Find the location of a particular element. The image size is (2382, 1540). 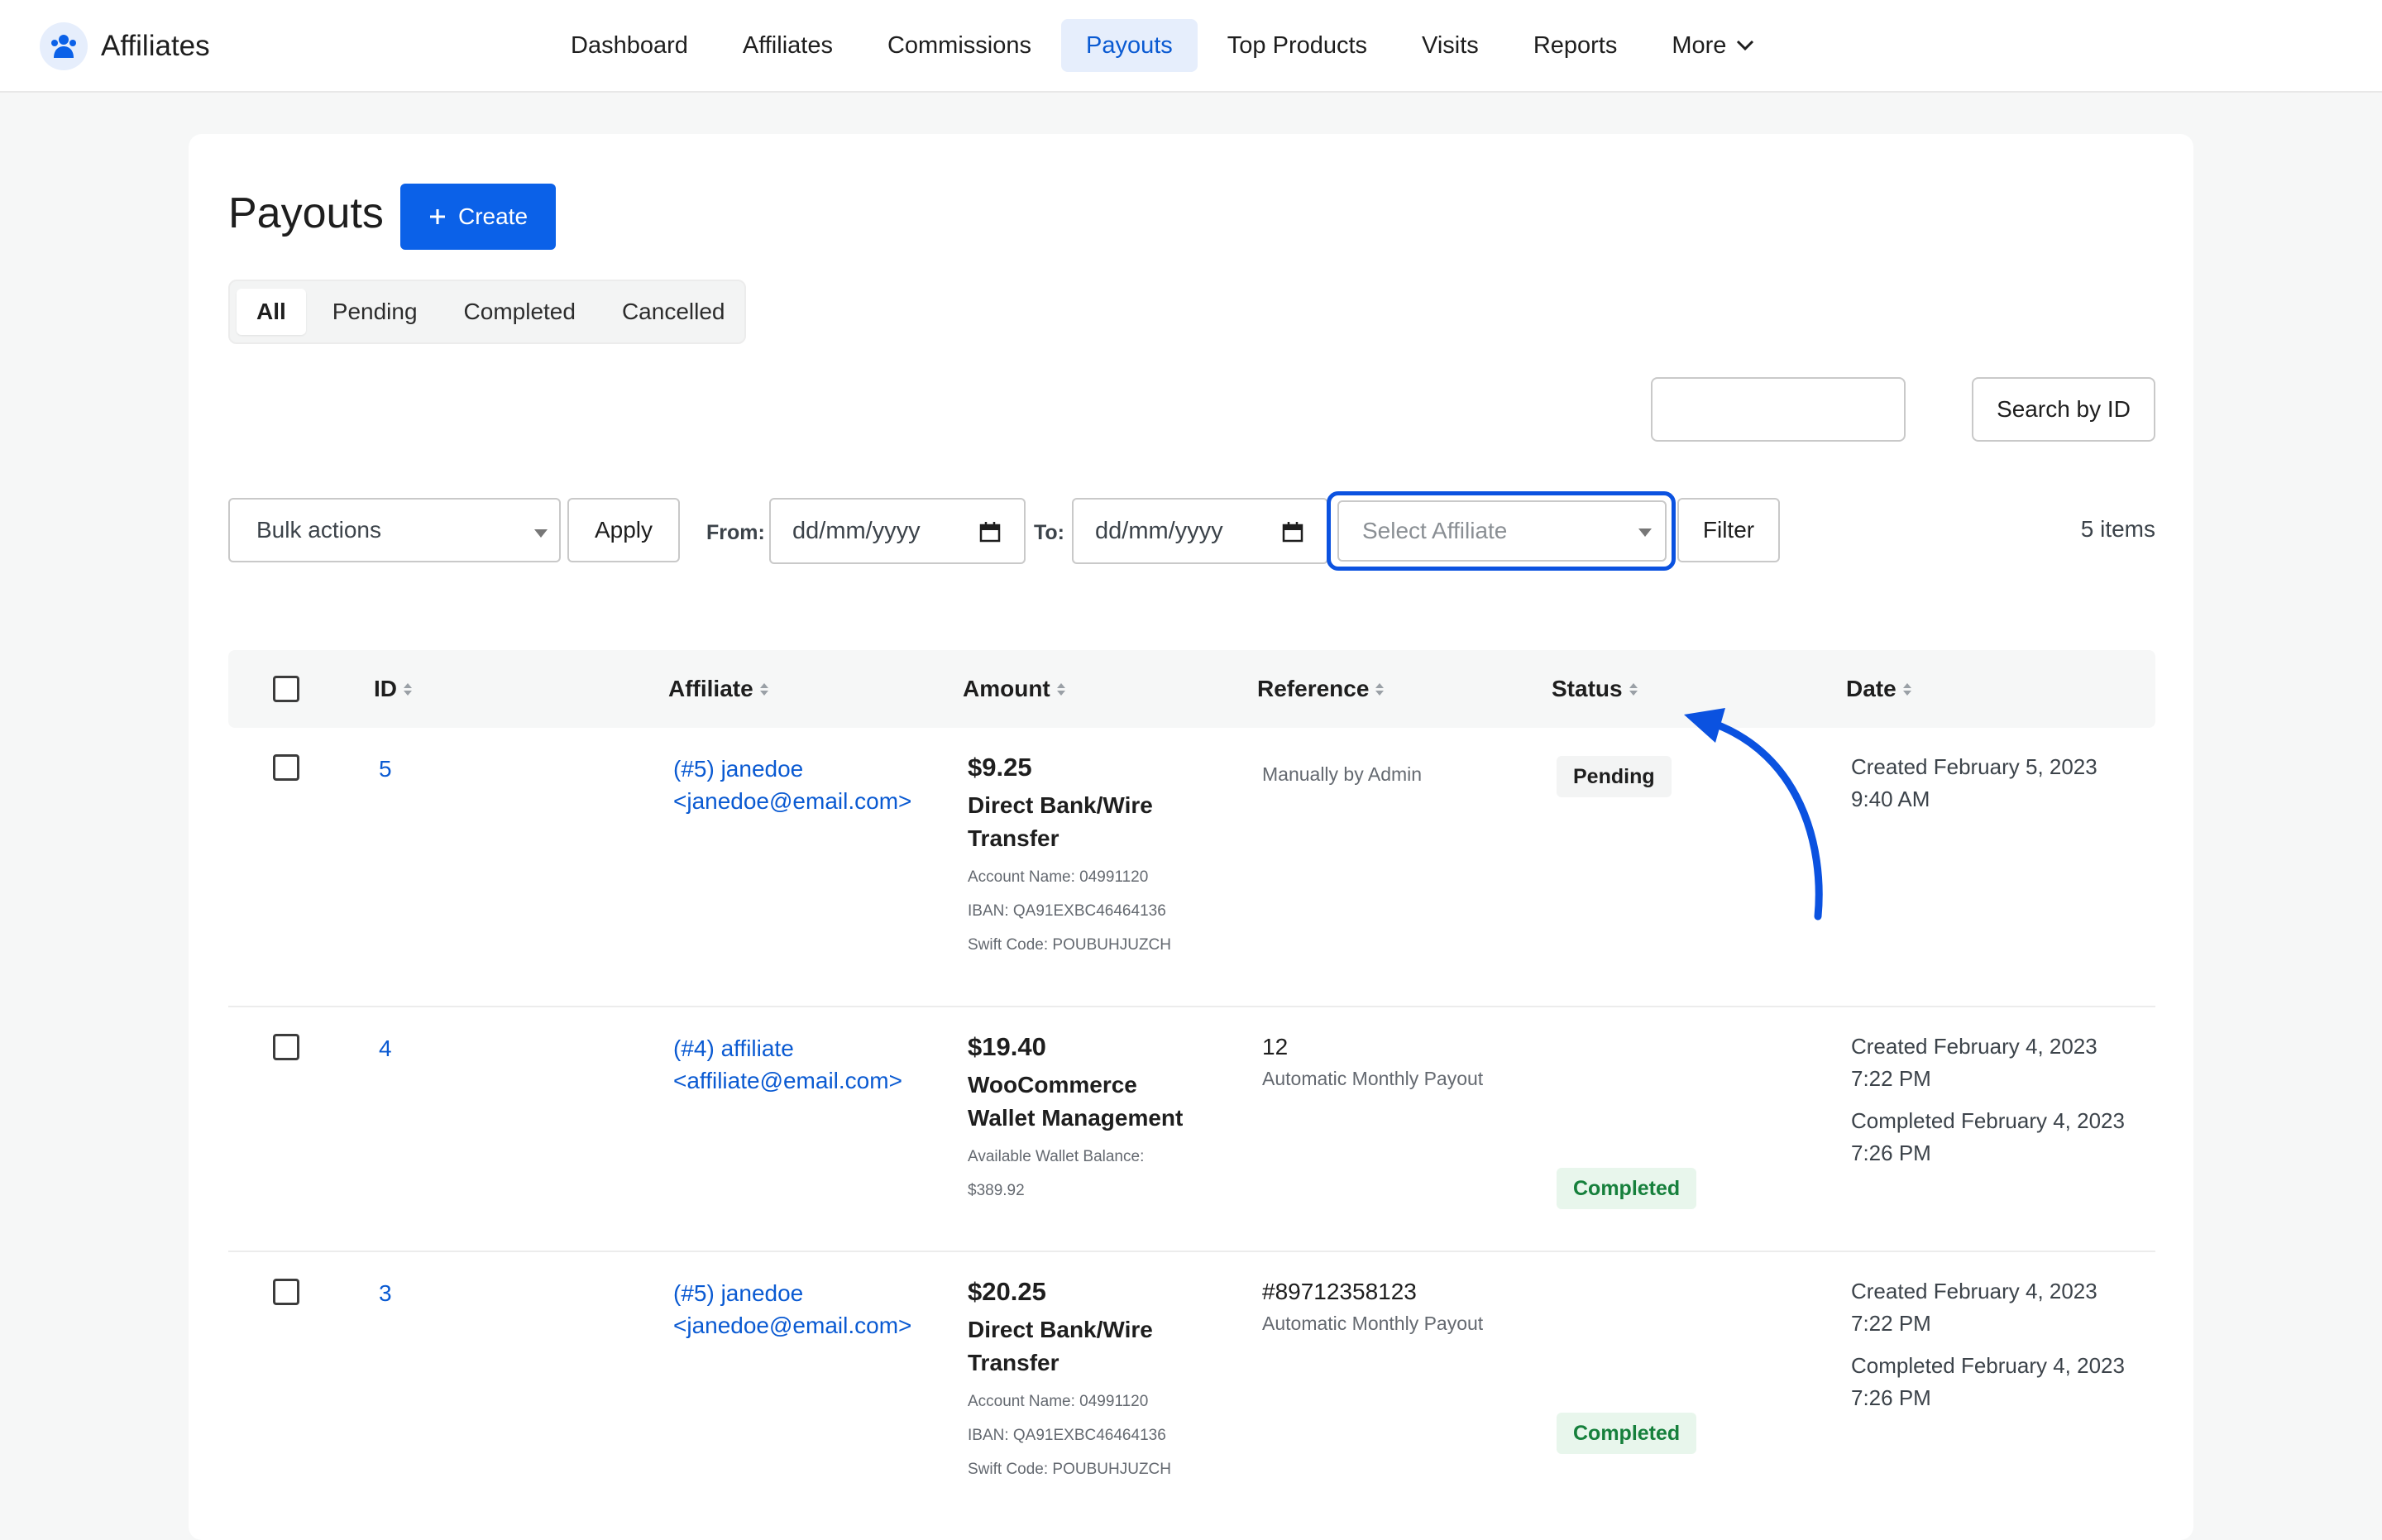

column-reference-label: Reference is located at coordinates (1313, 688).